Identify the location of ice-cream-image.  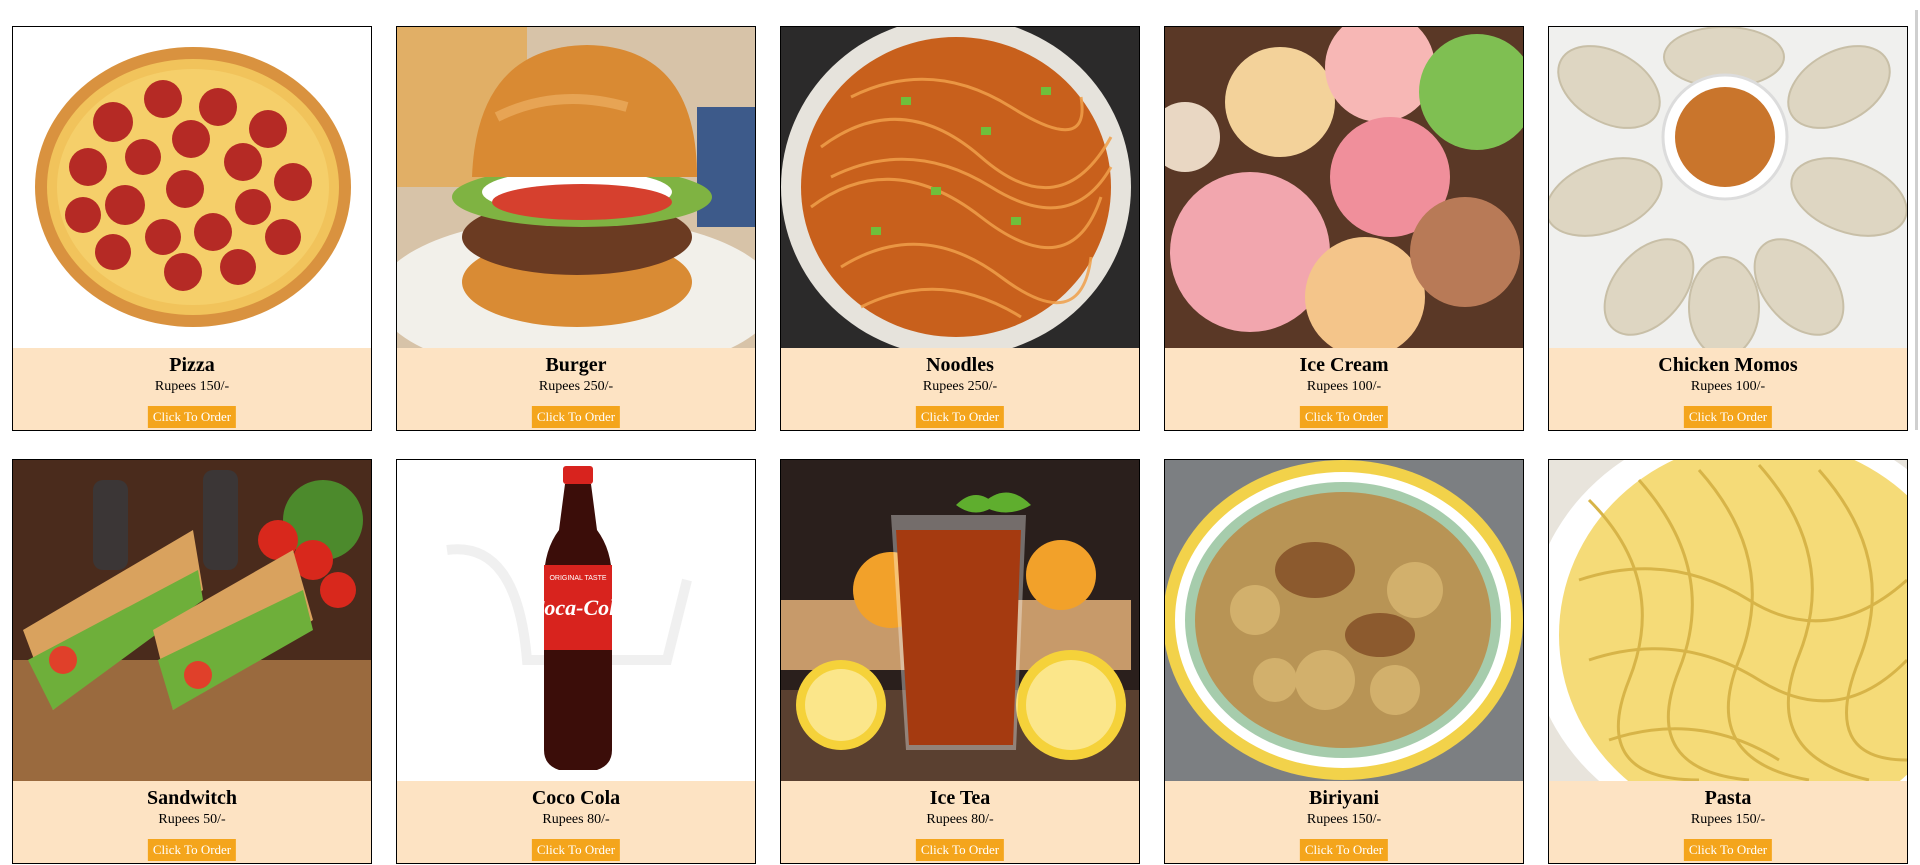
(1344, 187).